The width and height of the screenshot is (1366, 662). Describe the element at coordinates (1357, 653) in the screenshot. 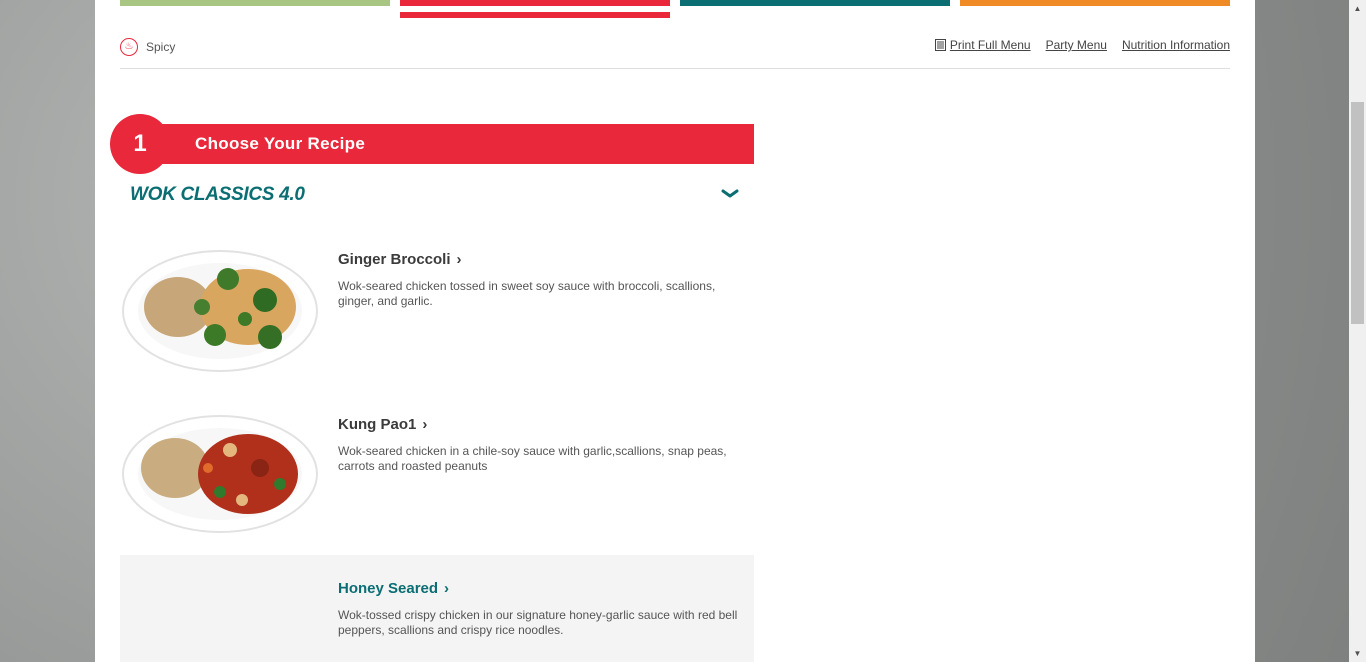

I see `scroll-down-icon: ▼` at that location.